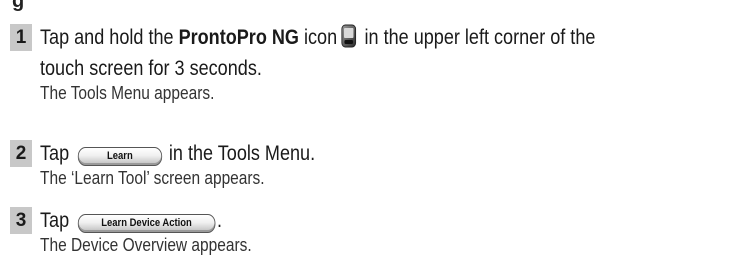  I want to click on learn-device-action-button: Learn Device Action, so click(146, 223).